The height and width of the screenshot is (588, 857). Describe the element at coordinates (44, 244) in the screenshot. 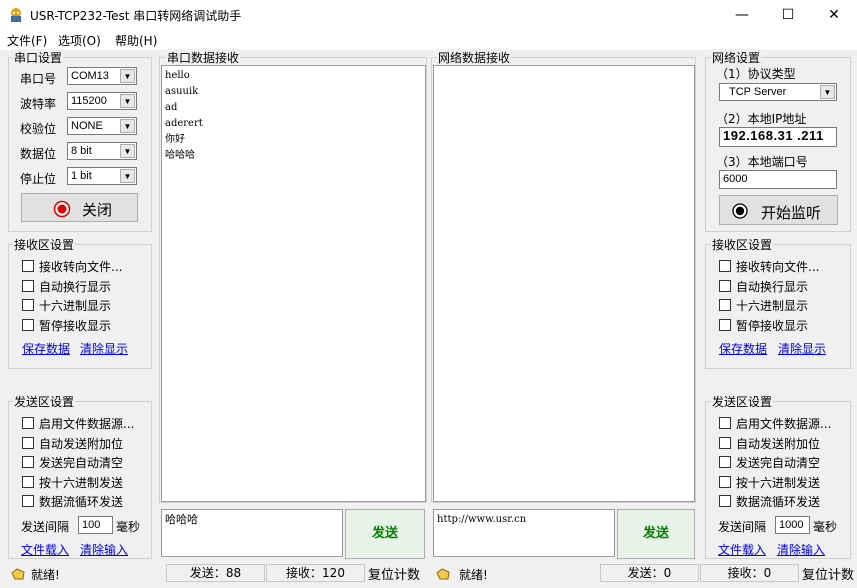

I see `left-receive-settings-title: 接收区设置` at that location.